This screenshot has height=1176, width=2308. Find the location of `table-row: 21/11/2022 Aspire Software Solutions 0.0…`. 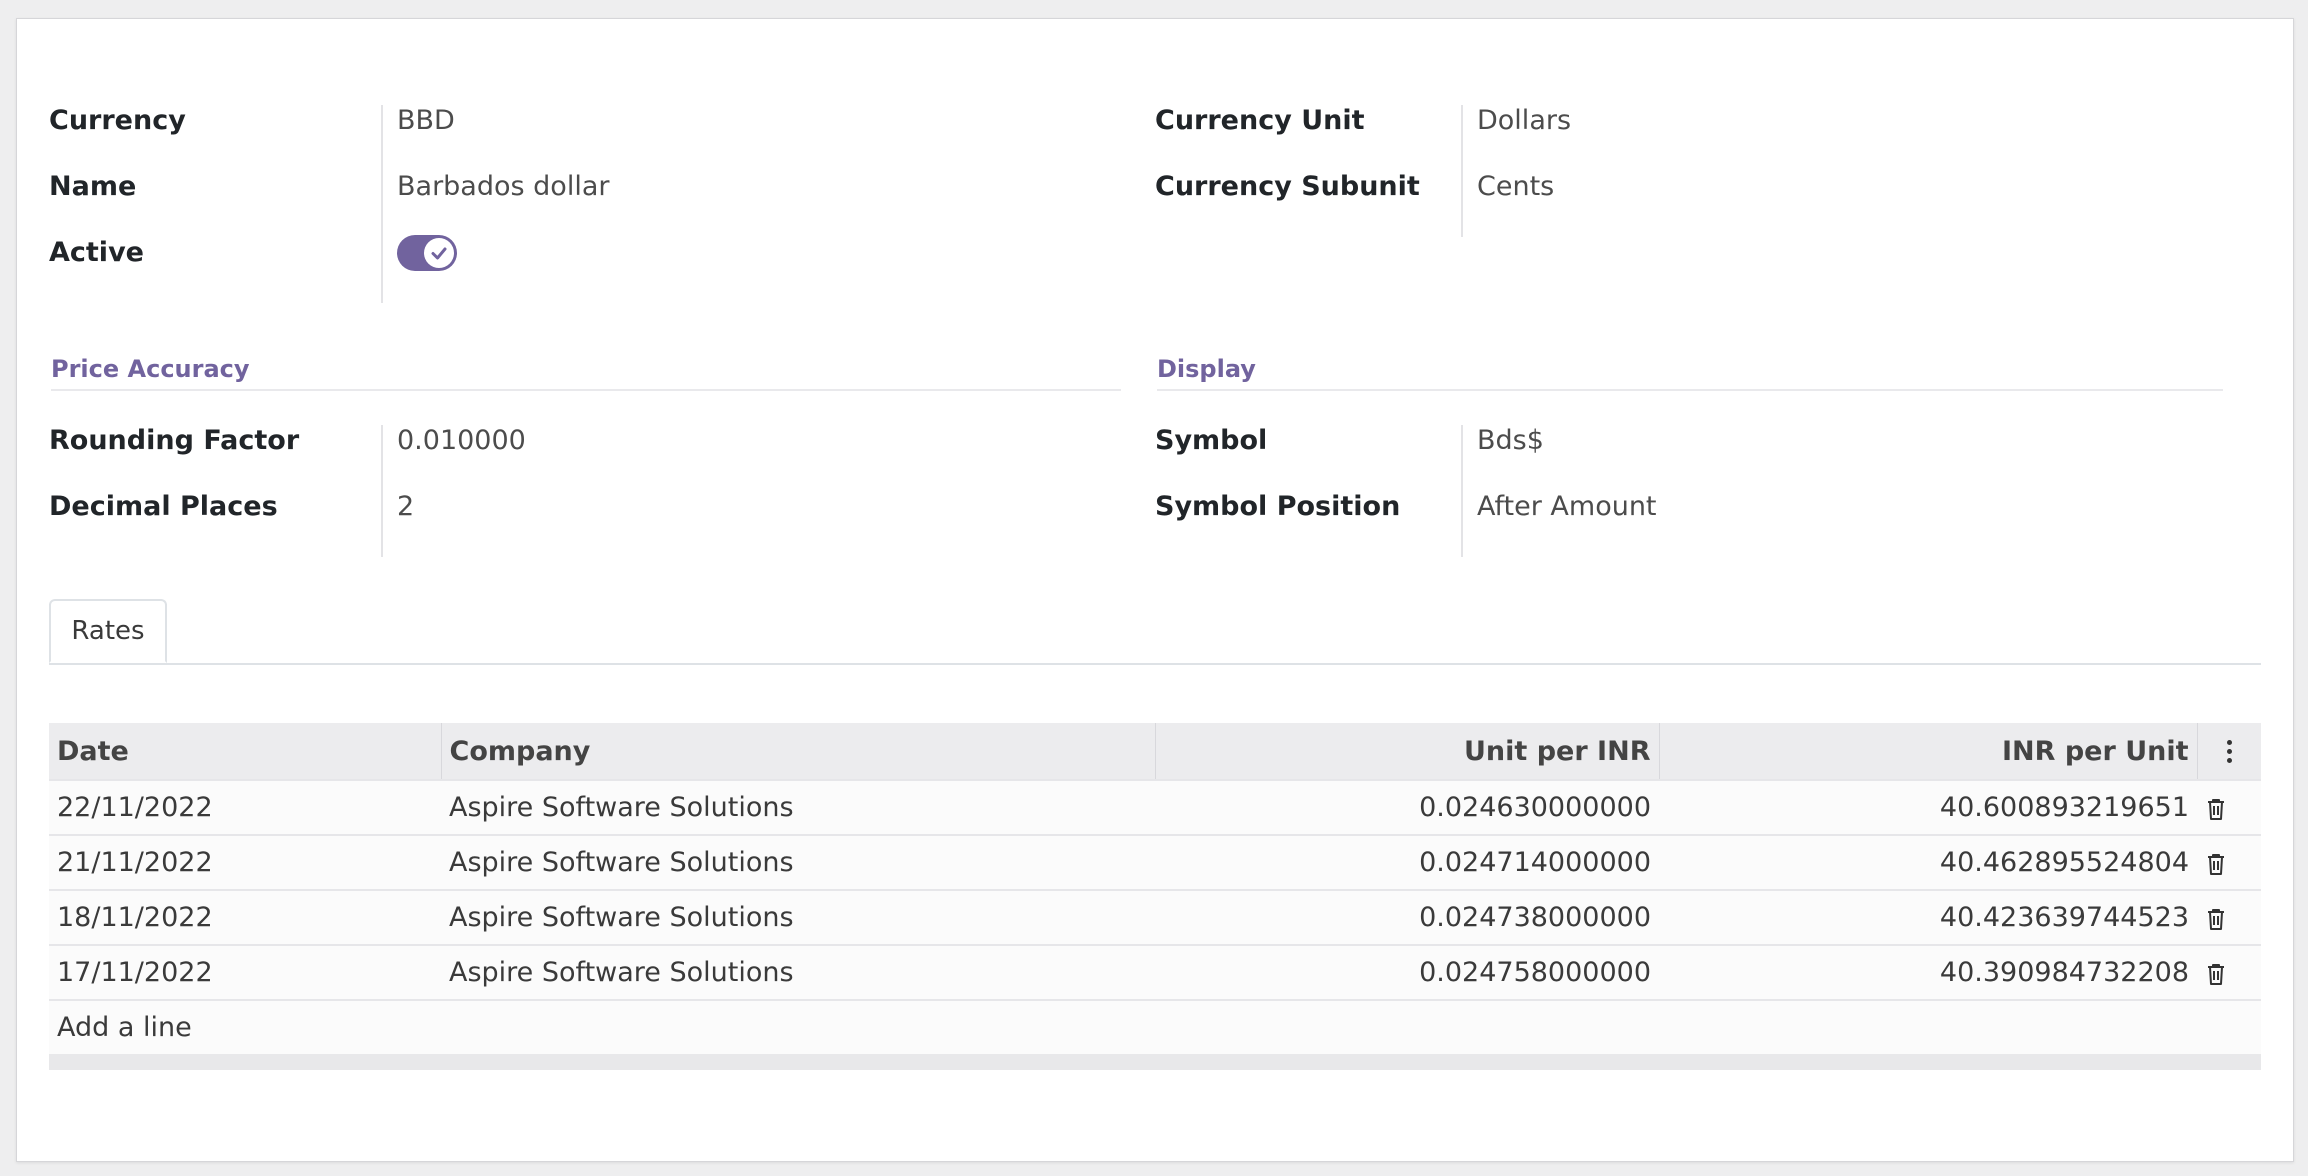

table-row: 21/11/2022 Aspire Software Solutions 0.0… is located at coordinates (1155, 862).